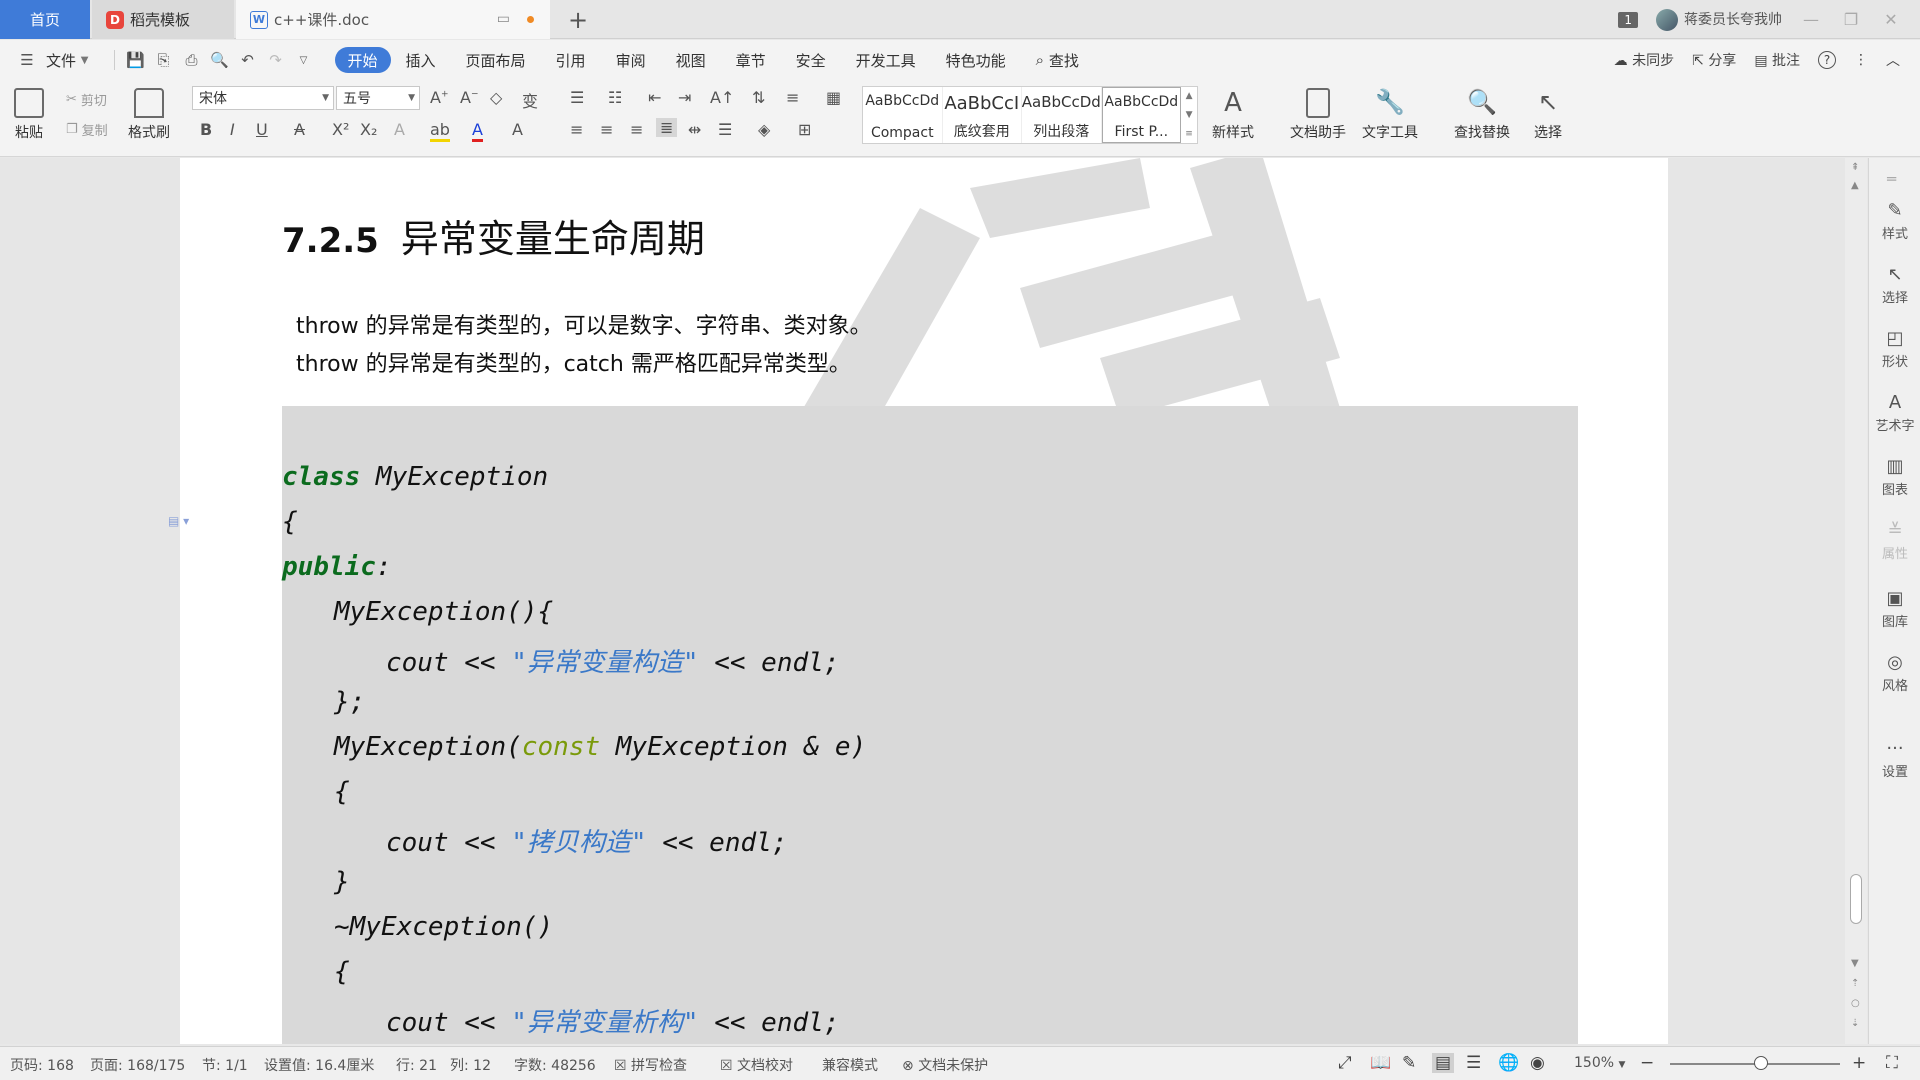  I want to click on select-button: ↖ 选择, so click(1548, 115).